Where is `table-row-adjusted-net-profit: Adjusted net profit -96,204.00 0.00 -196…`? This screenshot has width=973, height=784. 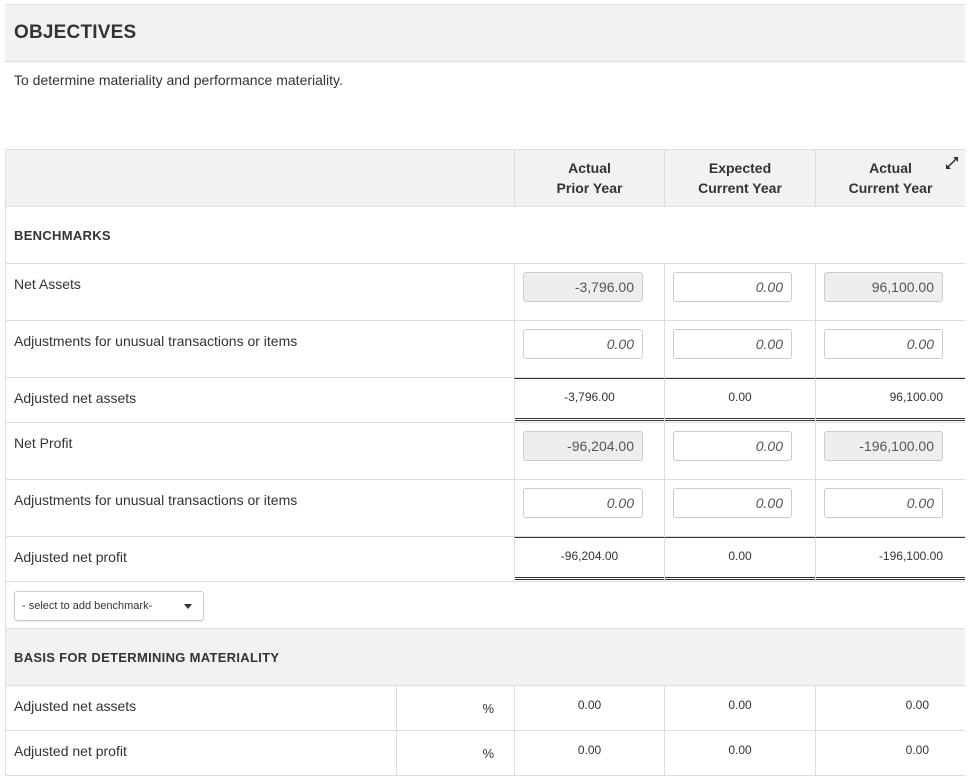 table-row-adjusted-net-profit: Adjusted net profit -96,204.00 0.00 -196… is located at coordinates (485, 559).